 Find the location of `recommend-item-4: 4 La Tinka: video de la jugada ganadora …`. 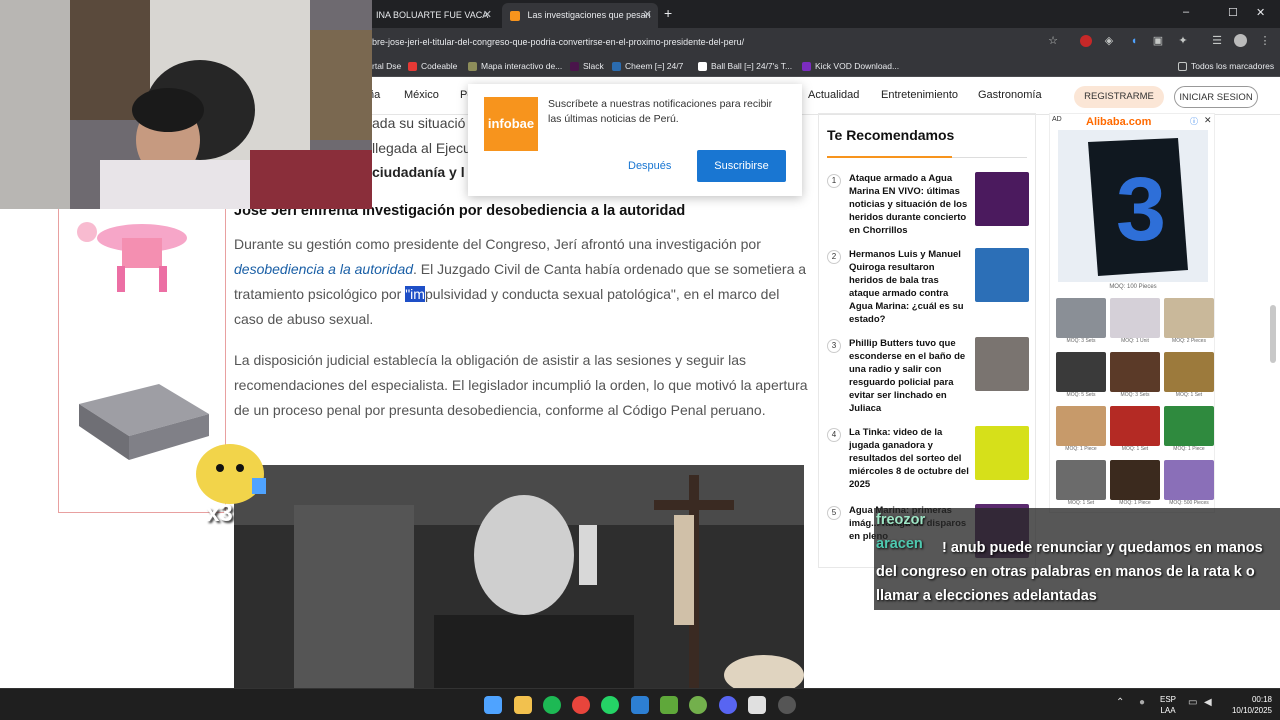

recommend-item-4: 4 La Tinka: video de la jugada ganadora … is located at coordinates (928, 461).